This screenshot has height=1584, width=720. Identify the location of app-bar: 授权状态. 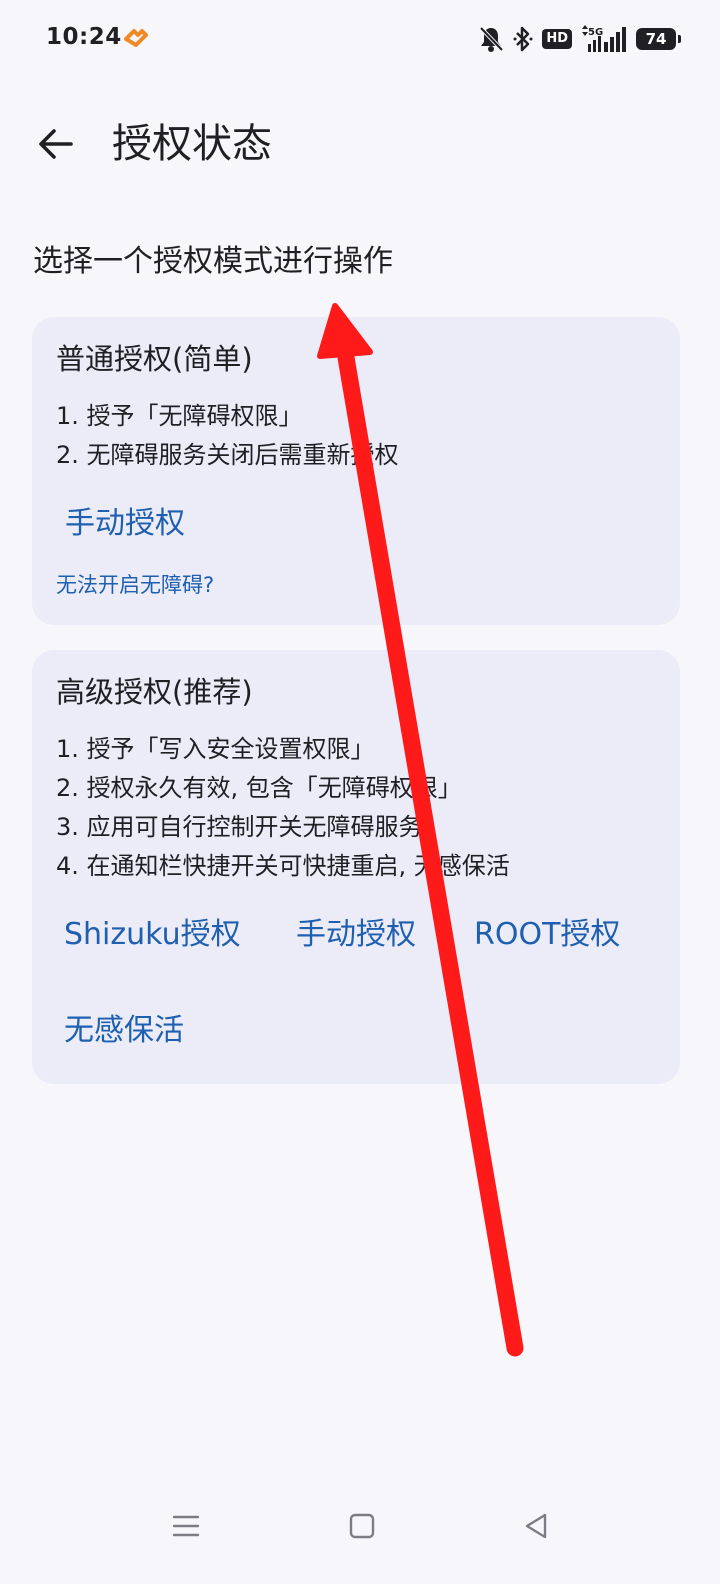
(360, 145).